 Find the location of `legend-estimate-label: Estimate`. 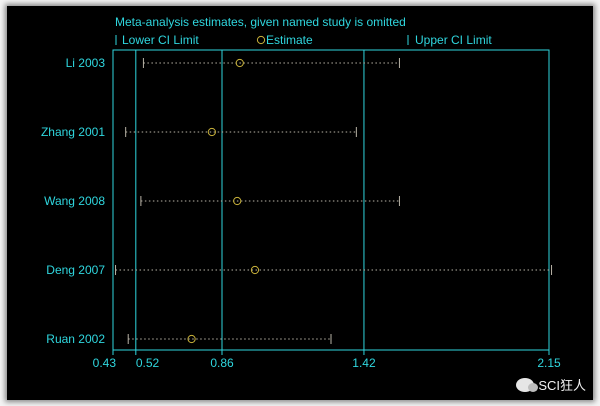

legend-estimate-label: Estimate is located at coordinates (289, 40).